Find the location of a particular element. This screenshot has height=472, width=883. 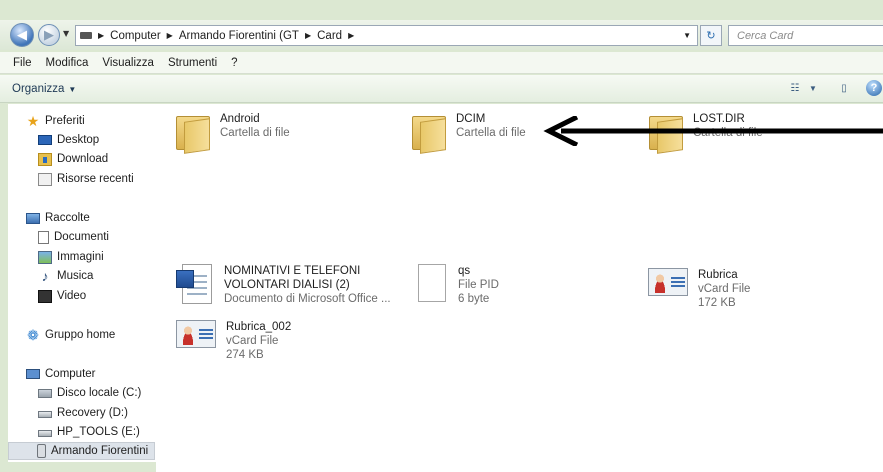

nav-drive-e: HP_TOOLS (E:) is located at coordinates (89, 432).